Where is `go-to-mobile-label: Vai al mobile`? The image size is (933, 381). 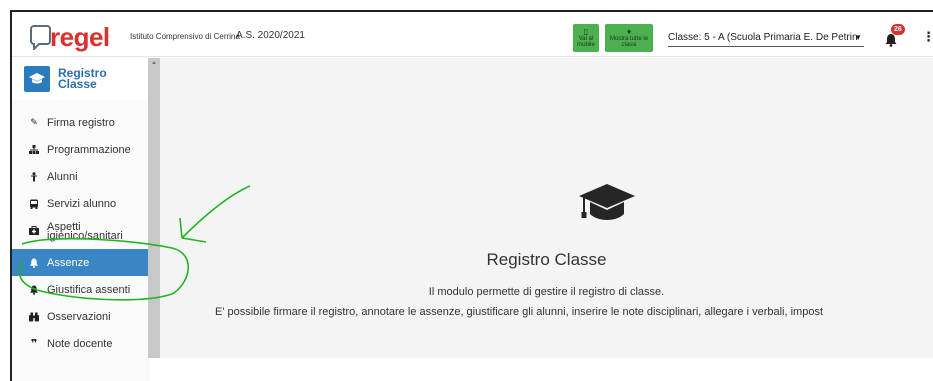 go-to-mobile-label: Vai al mobile is located at coordinates (586, 42).